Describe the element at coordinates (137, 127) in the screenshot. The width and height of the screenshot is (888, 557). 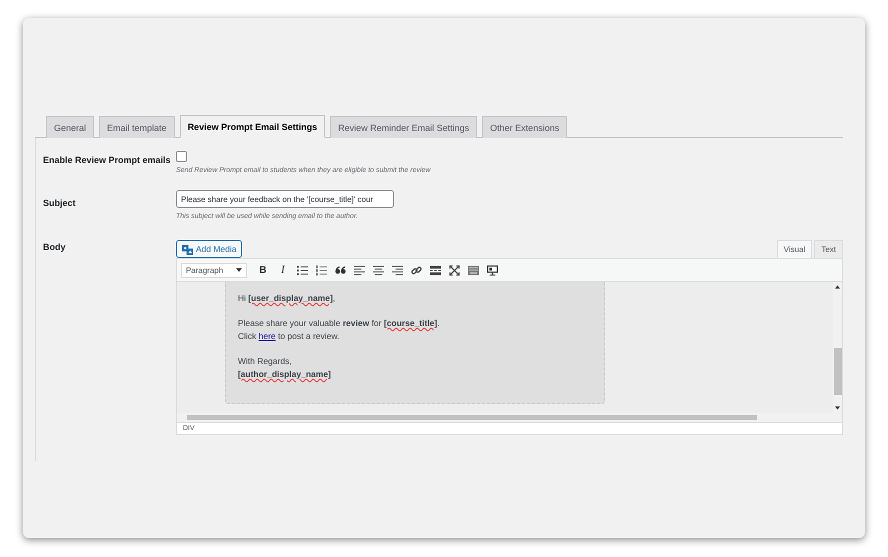
I see `settings-tab: Email template` at that location.